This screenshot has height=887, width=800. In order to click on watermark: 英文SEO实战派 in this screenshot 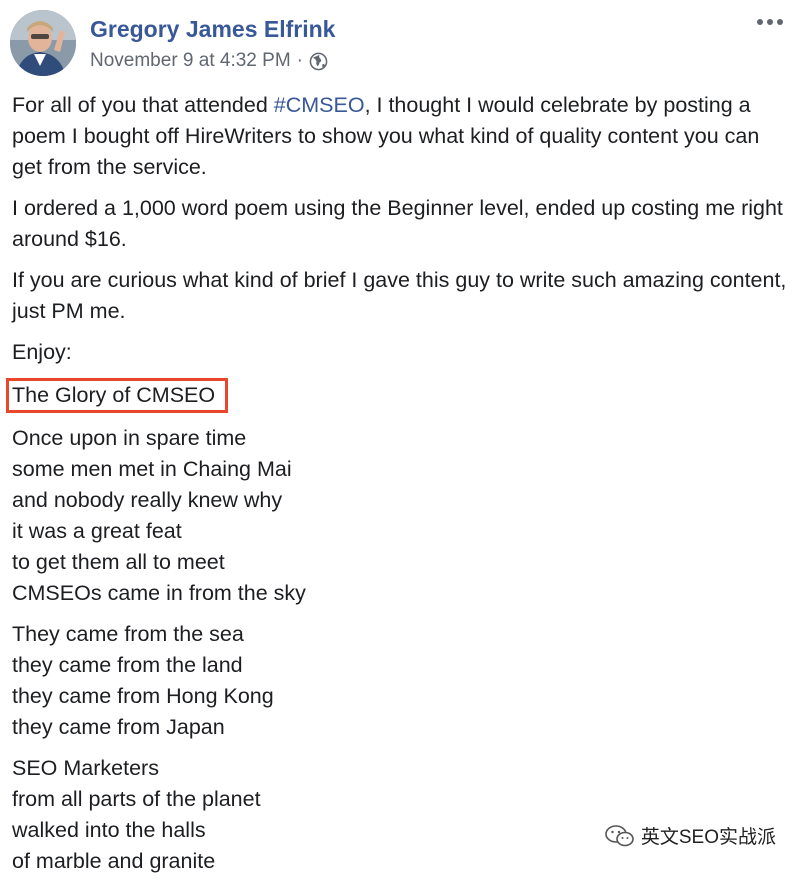, I will do `click(690, 835)`.